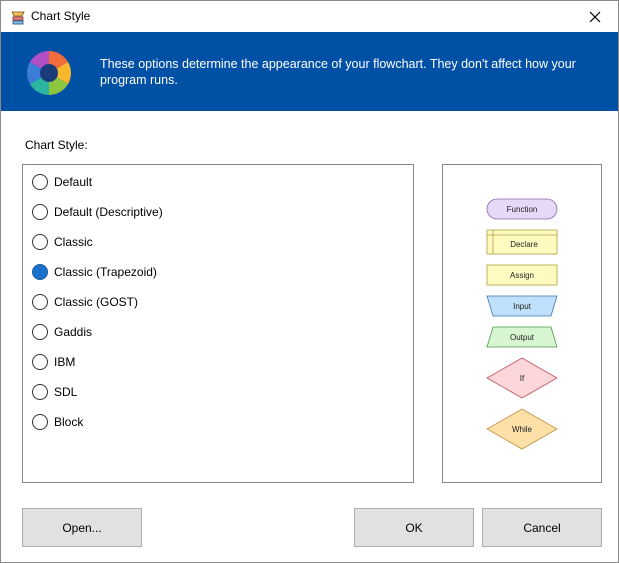  I want to click on if-label: If, so click(522, 378).